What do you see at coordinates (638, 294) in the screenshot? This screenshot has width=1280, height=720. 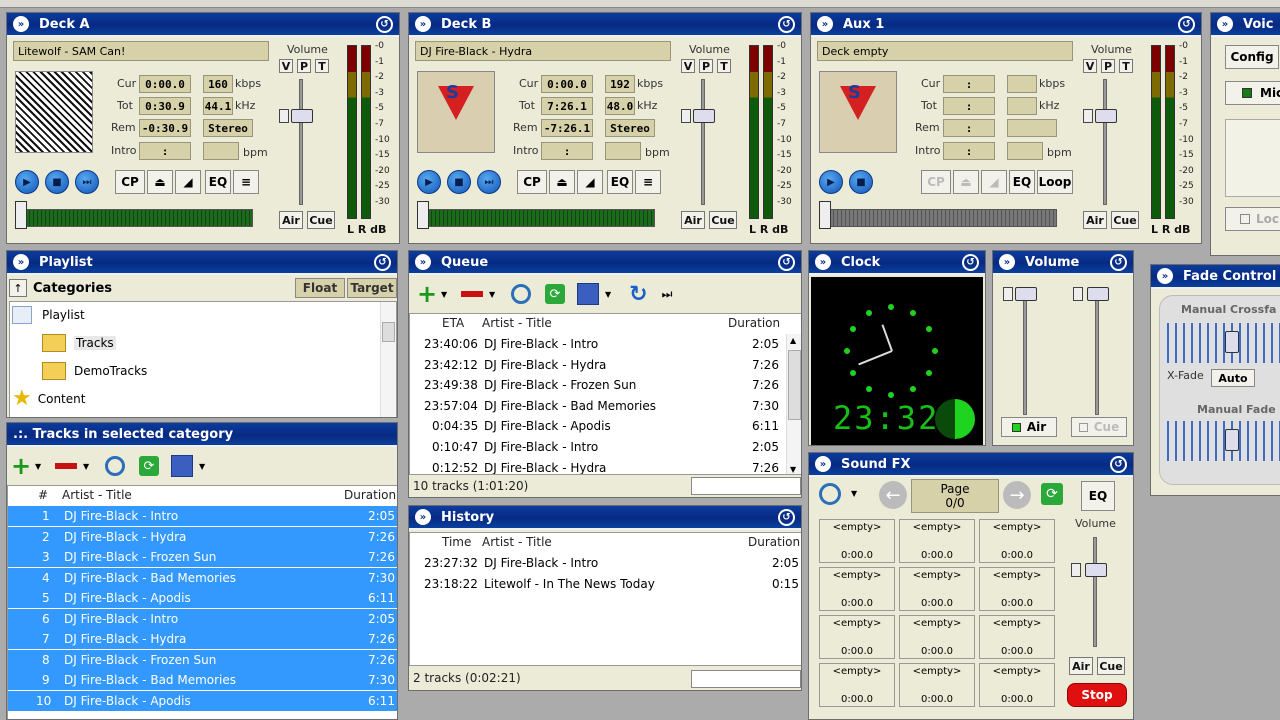 I see `redo-icon: ↻` at bounding box center [638, 294].